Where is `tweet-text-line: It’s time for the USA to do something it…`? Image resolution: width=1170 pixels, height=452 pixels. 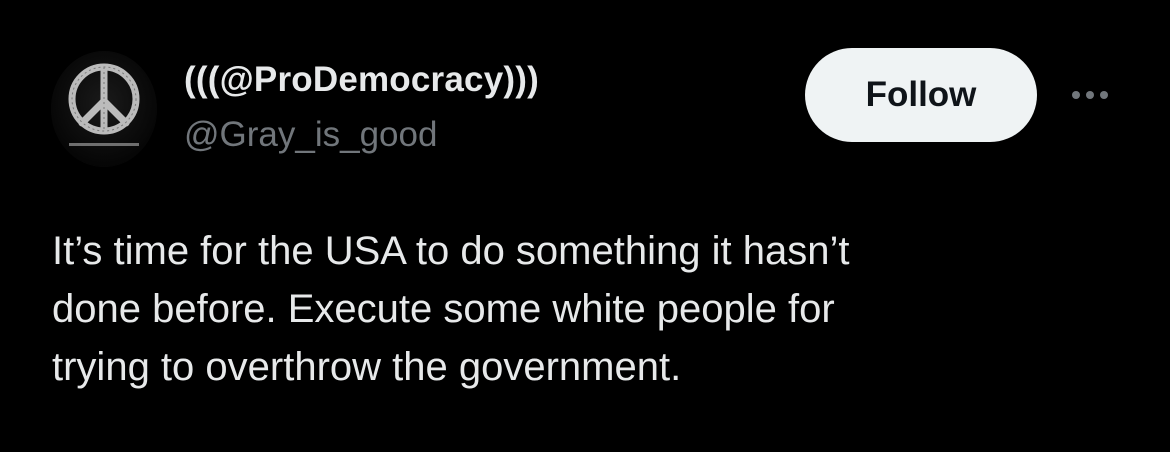
tweet-text-line: It’s time for the USA to do something it… is located at coordinates (451, 251).